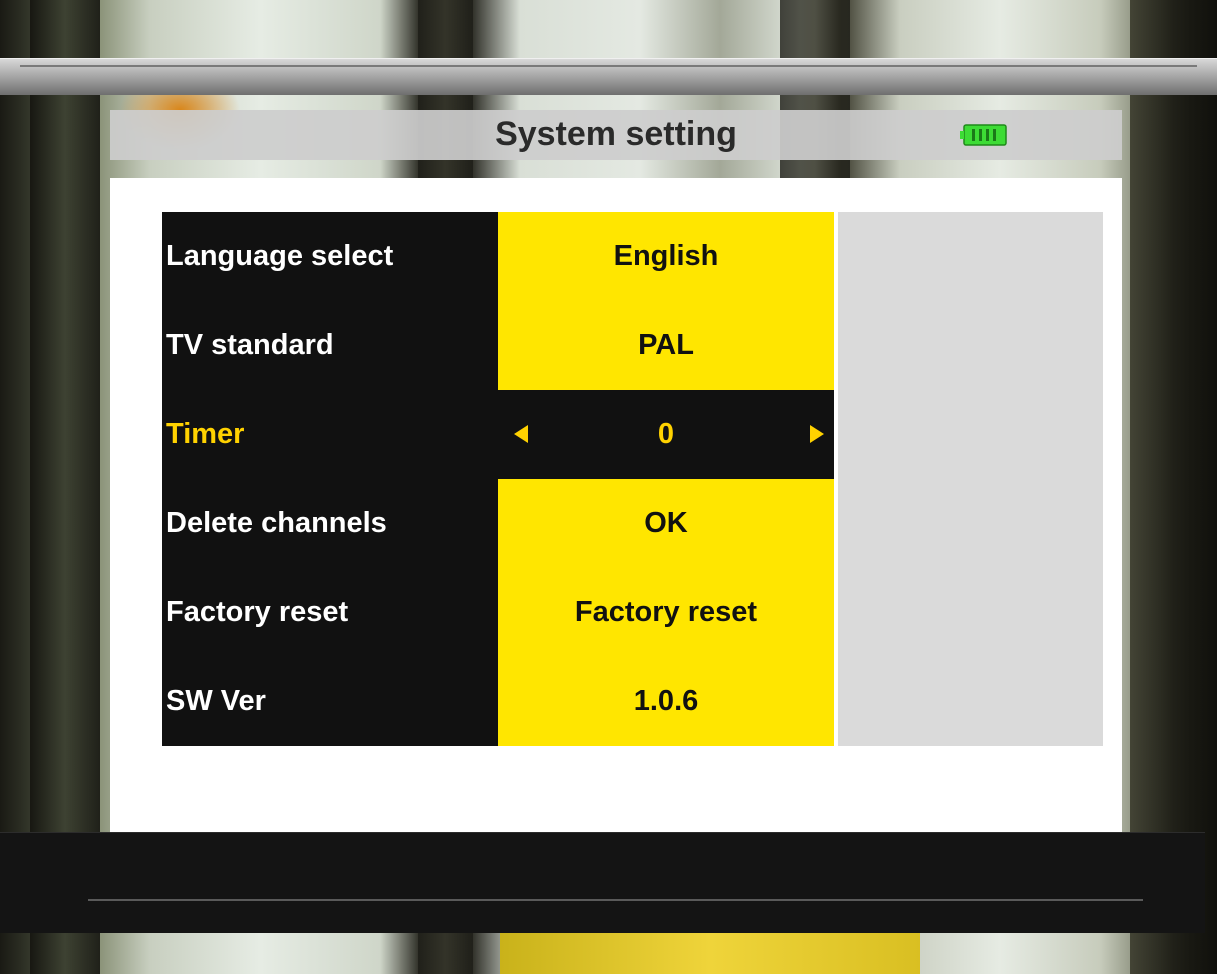  What do you see at coordinates (666, 523) in the screenshot?
I see `setting-value: OK` at bounding box center [666, 523].